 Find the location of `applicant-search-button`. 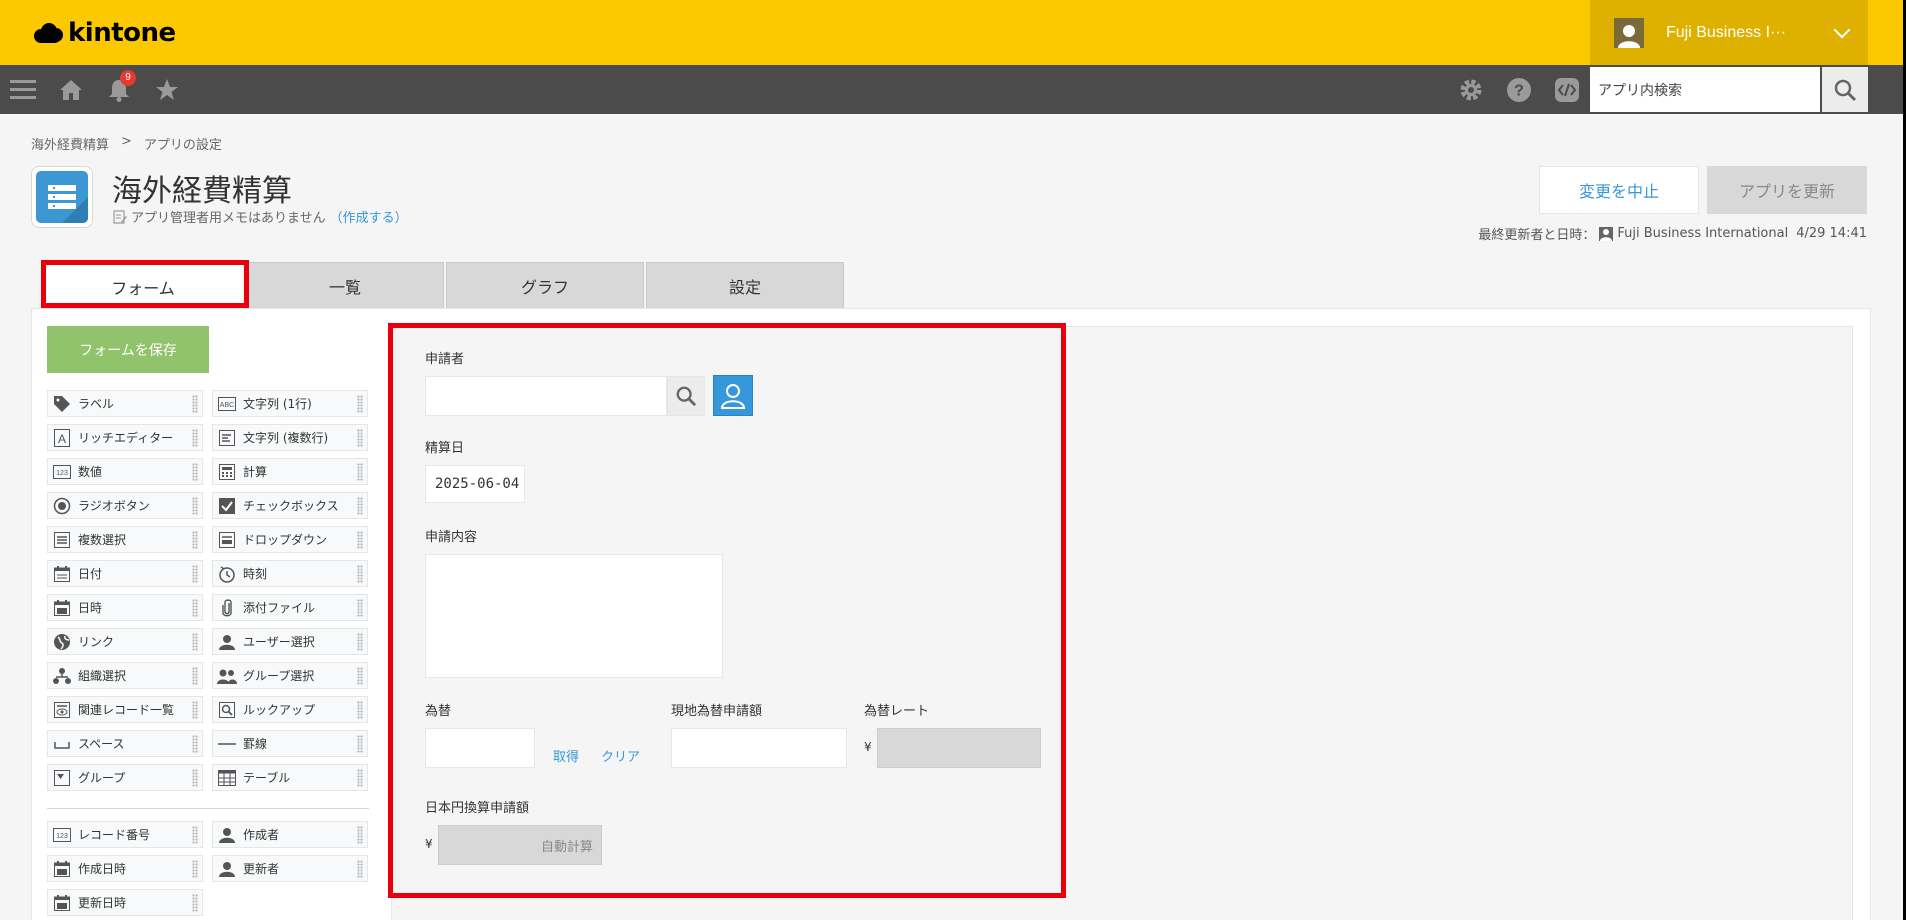

applicant-search-button is located at coordinates (686, 396).